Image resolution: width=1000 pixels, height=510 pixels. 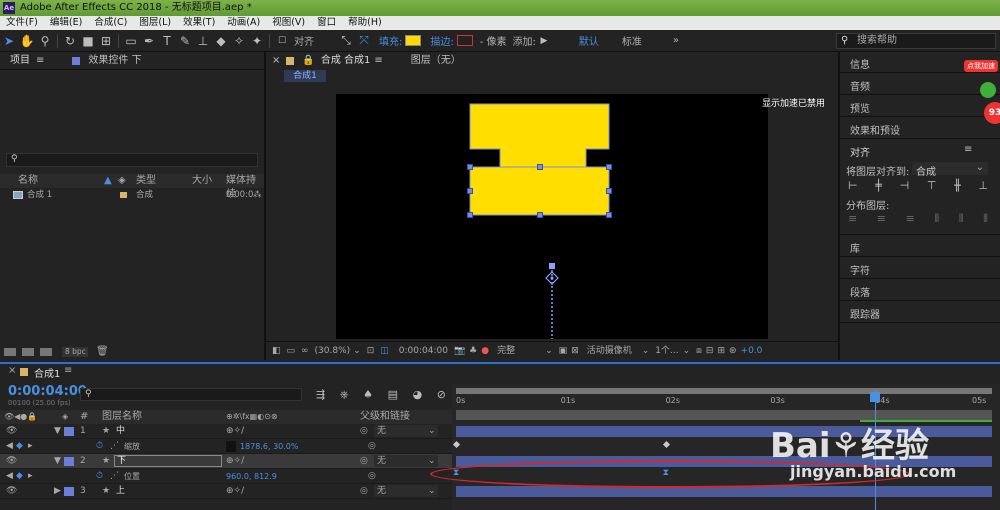 I want to click on time-ruler: 0s 01s 02s 03s 04s 05s, so click(x=726, y=402).